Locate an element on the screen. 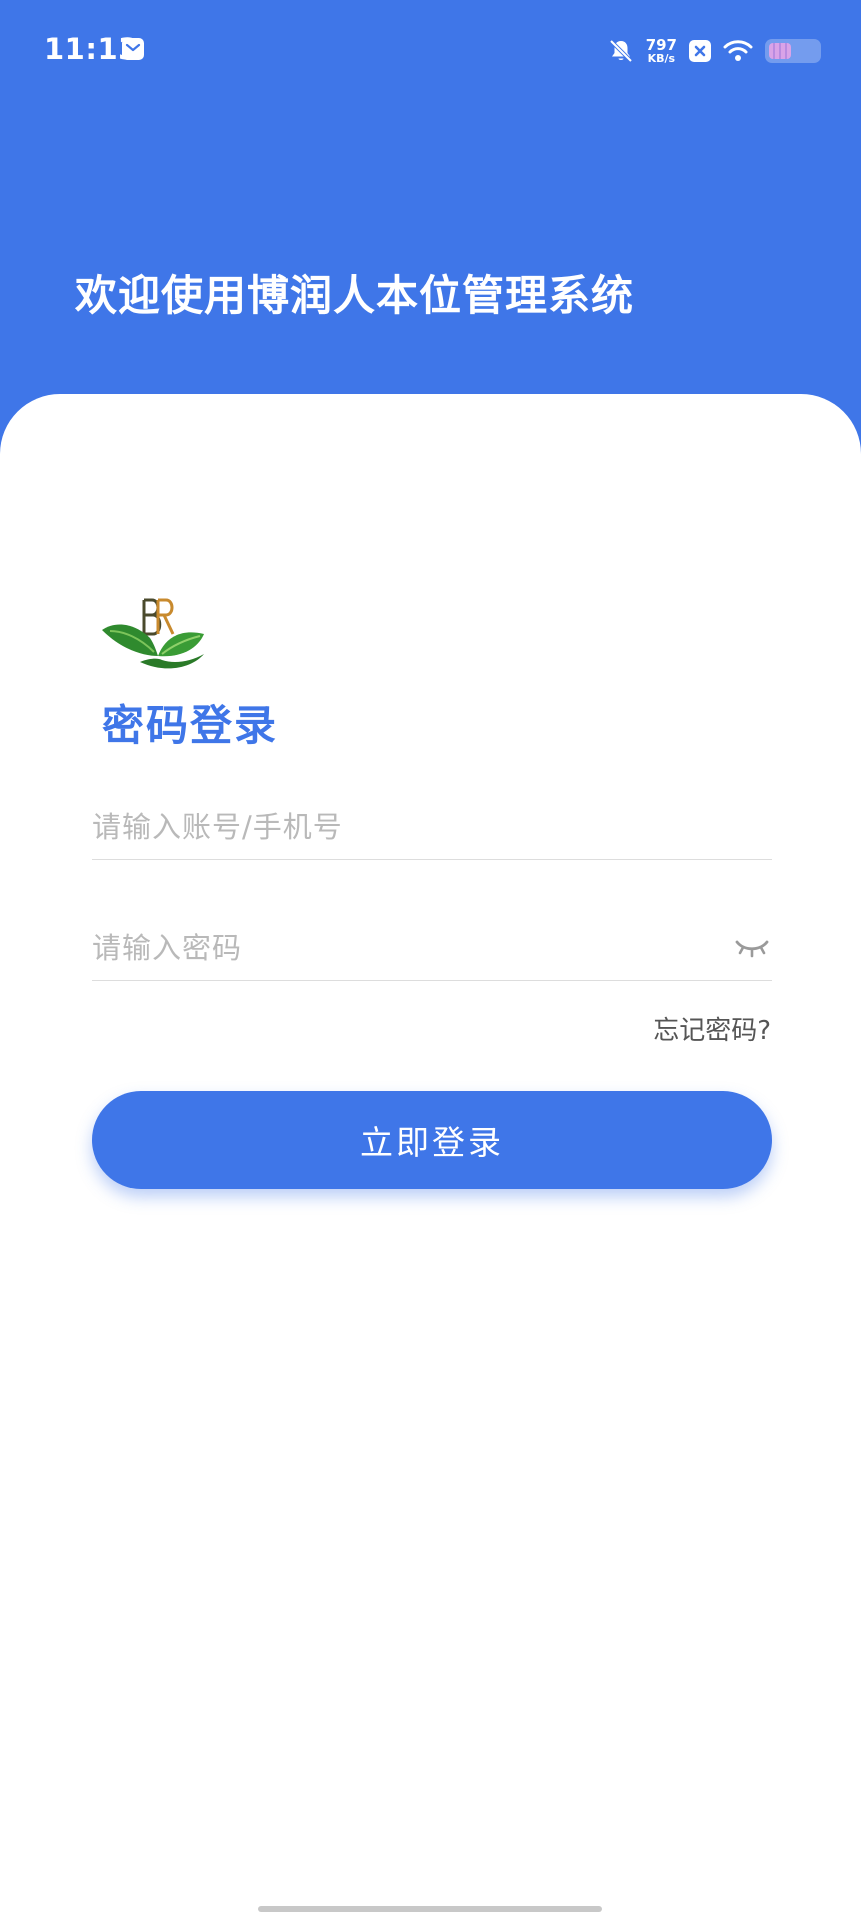  mail-icon is located at coordinates (133, 49).